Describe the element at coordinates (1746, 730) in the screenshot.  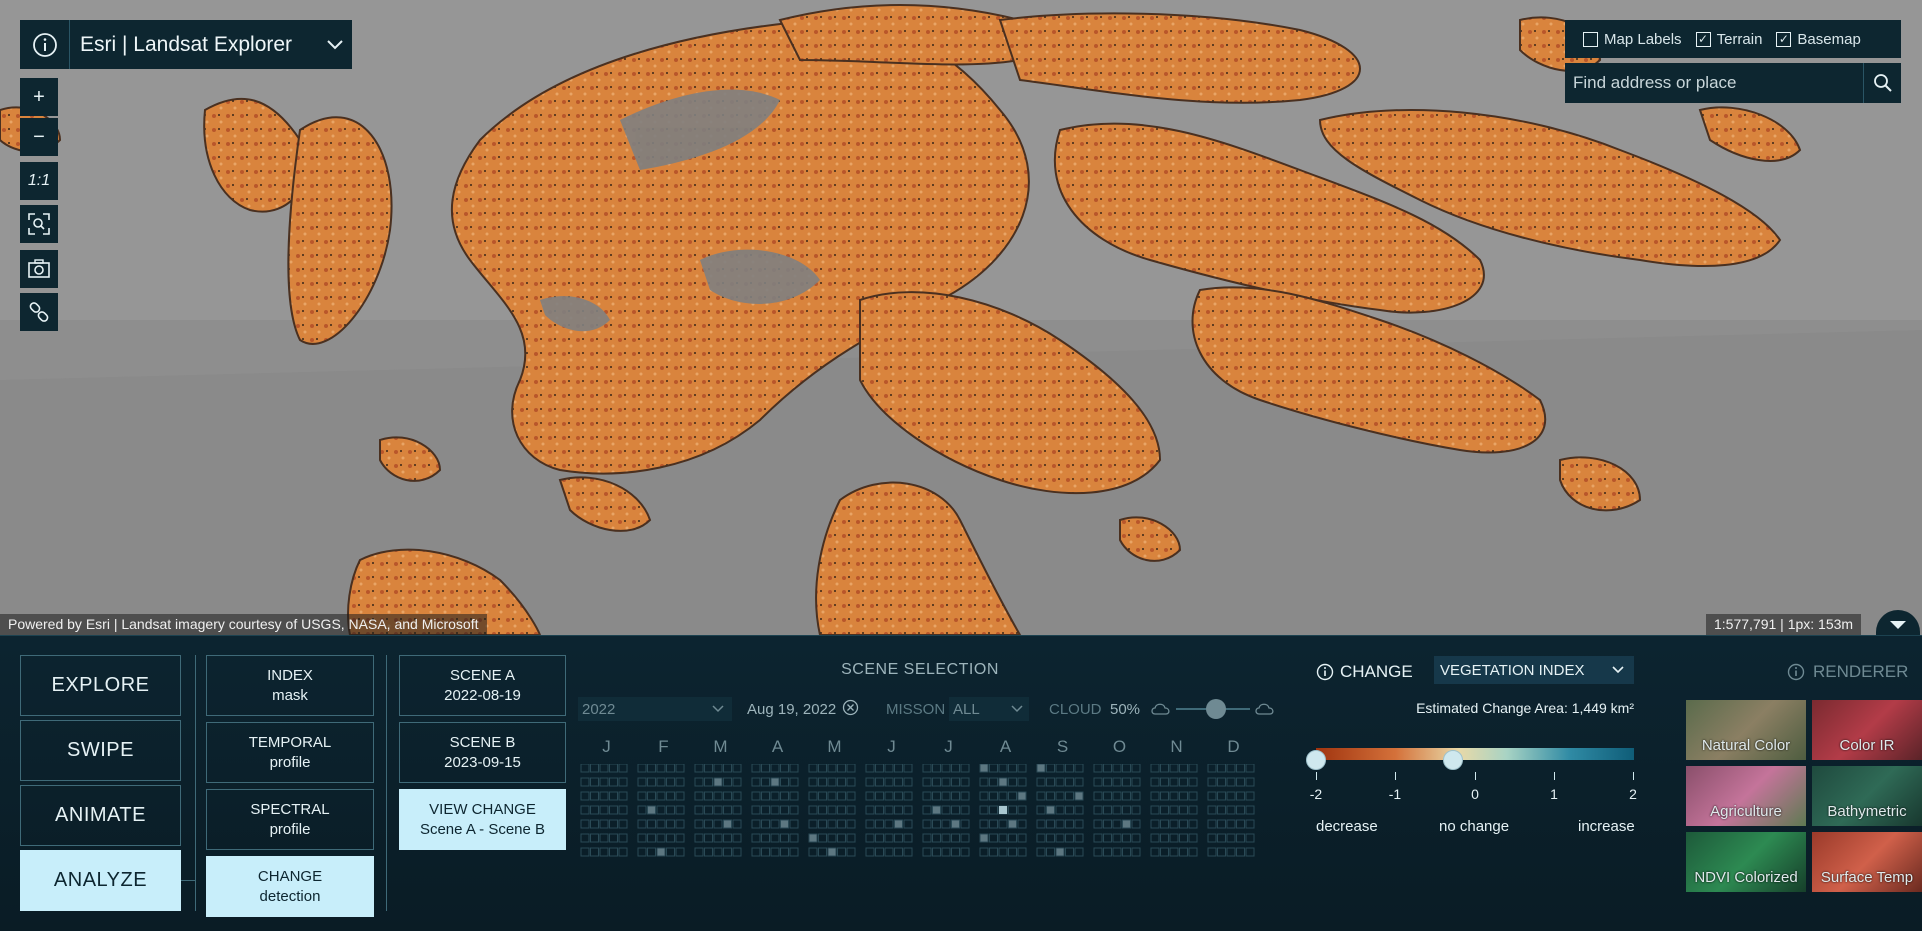
I see `renderer-natural-color: Natural Color` at that location.